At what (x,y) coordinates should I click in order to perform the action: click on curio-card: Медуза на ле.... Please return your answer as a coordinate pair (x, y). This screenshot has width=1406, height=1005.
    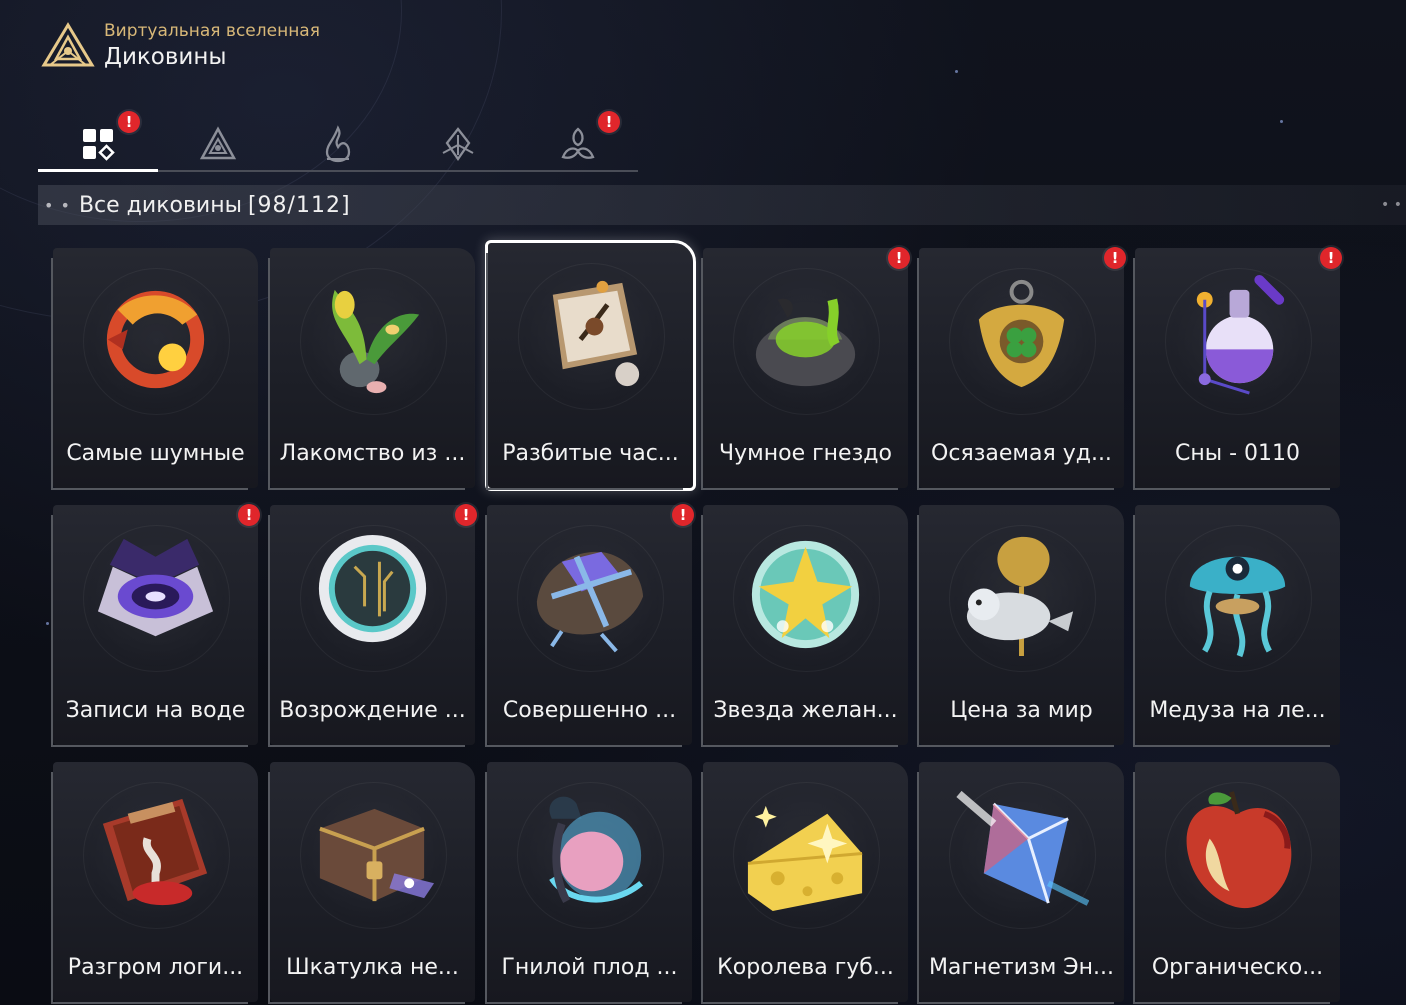
    Looking at the image, I should click on (1236, 626).